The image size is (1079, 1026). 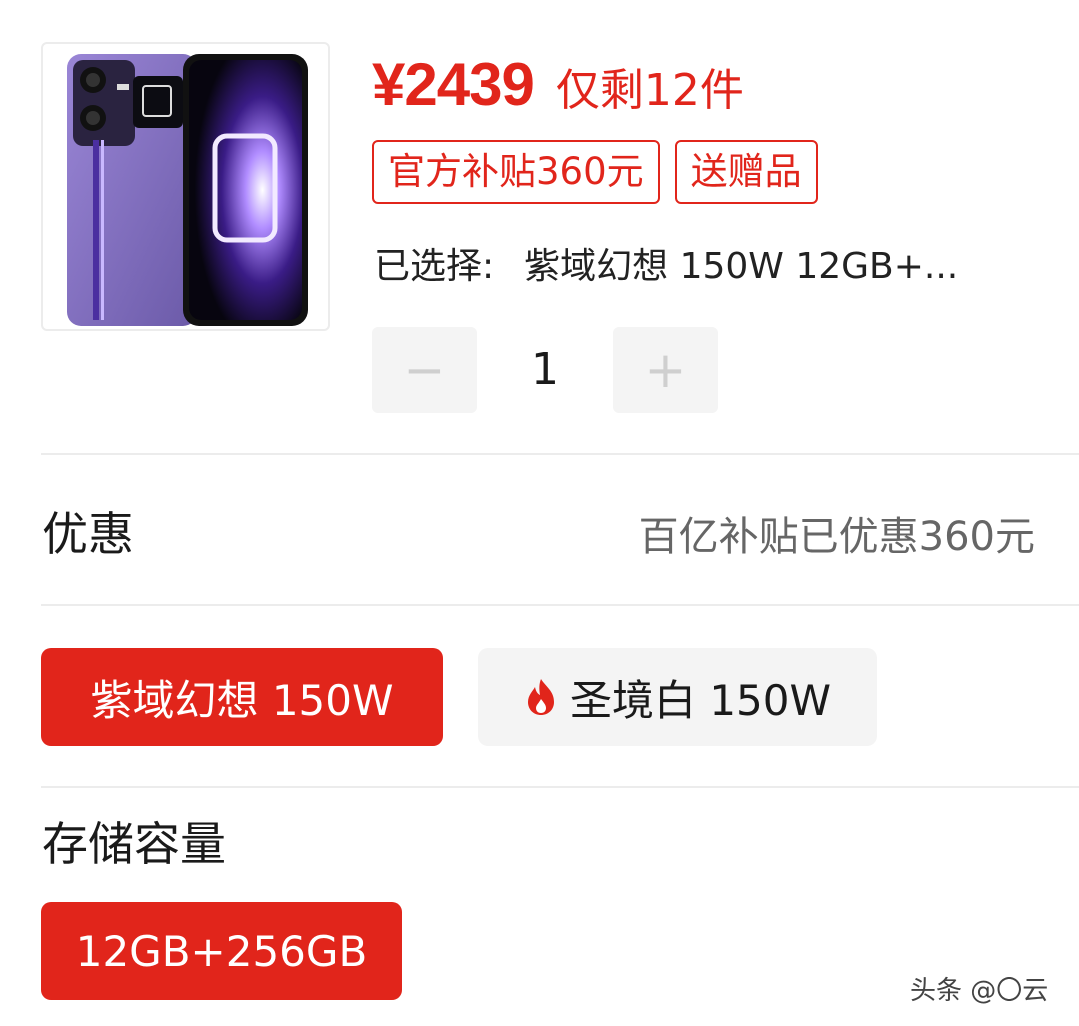 What do you see at coordinates (649, 90) in the screenshot?
I see `stock-remaining: 仅剩12件` at bounding box center [649, 90].